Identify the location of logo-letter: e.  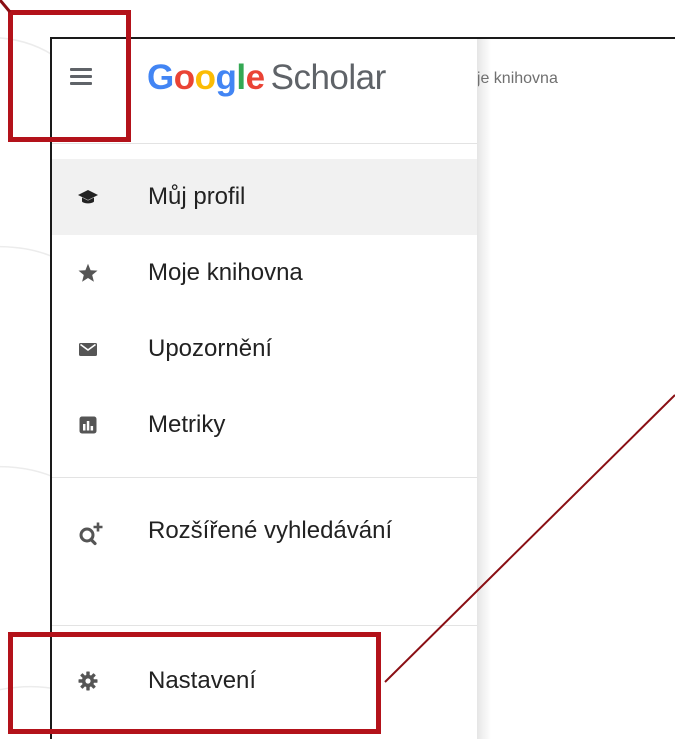
(255, 77).